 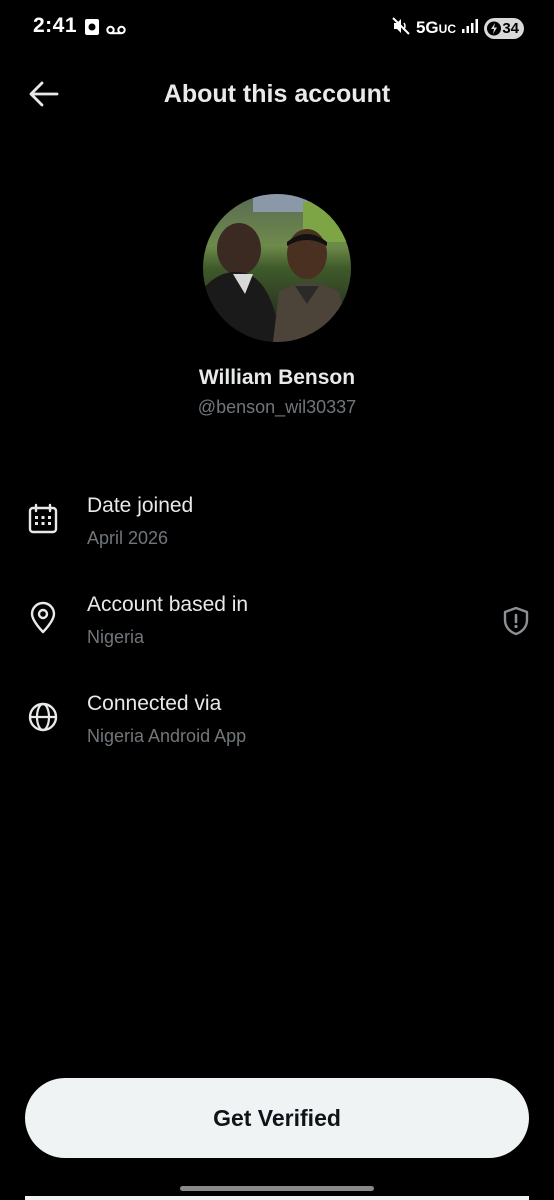 I want to click on account-based-in-value: Nigeria, so click(x=116, y=637).